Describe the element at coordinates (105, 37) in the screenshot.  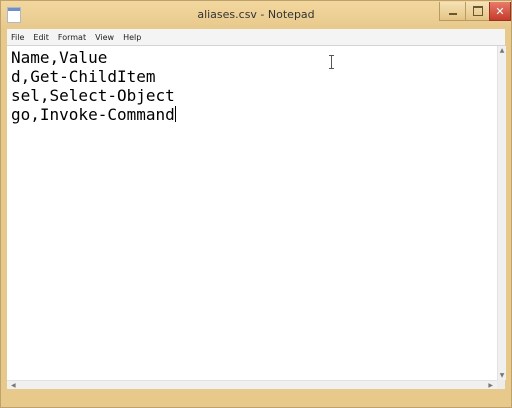
I see `menu-view: View` at that location.